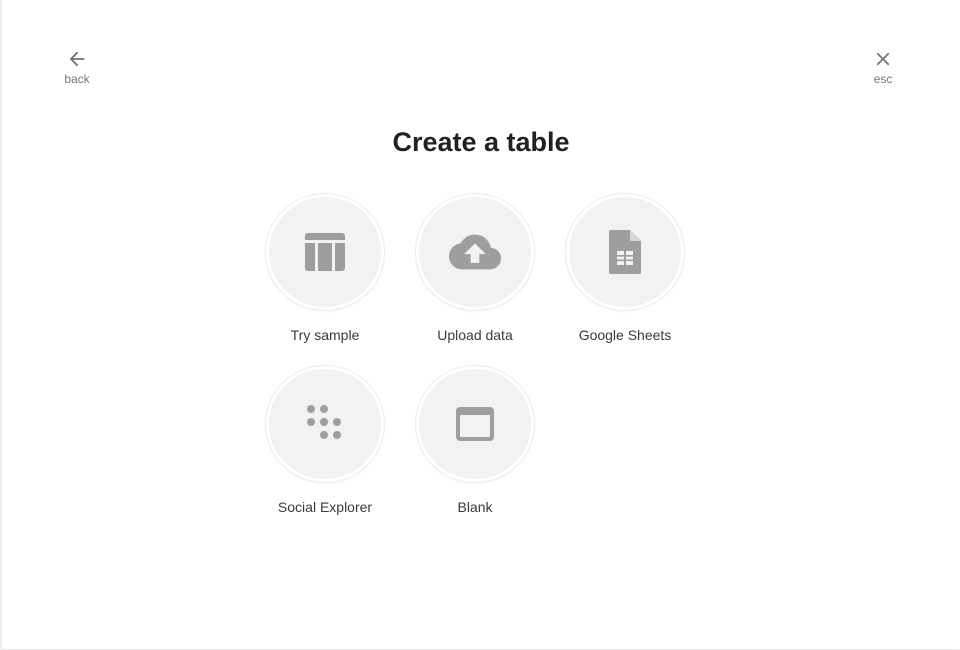  What do you see at coordinates (475, 335) in the screenshot?
I see `option-label: Upload data` at bounding box center [475, 335].